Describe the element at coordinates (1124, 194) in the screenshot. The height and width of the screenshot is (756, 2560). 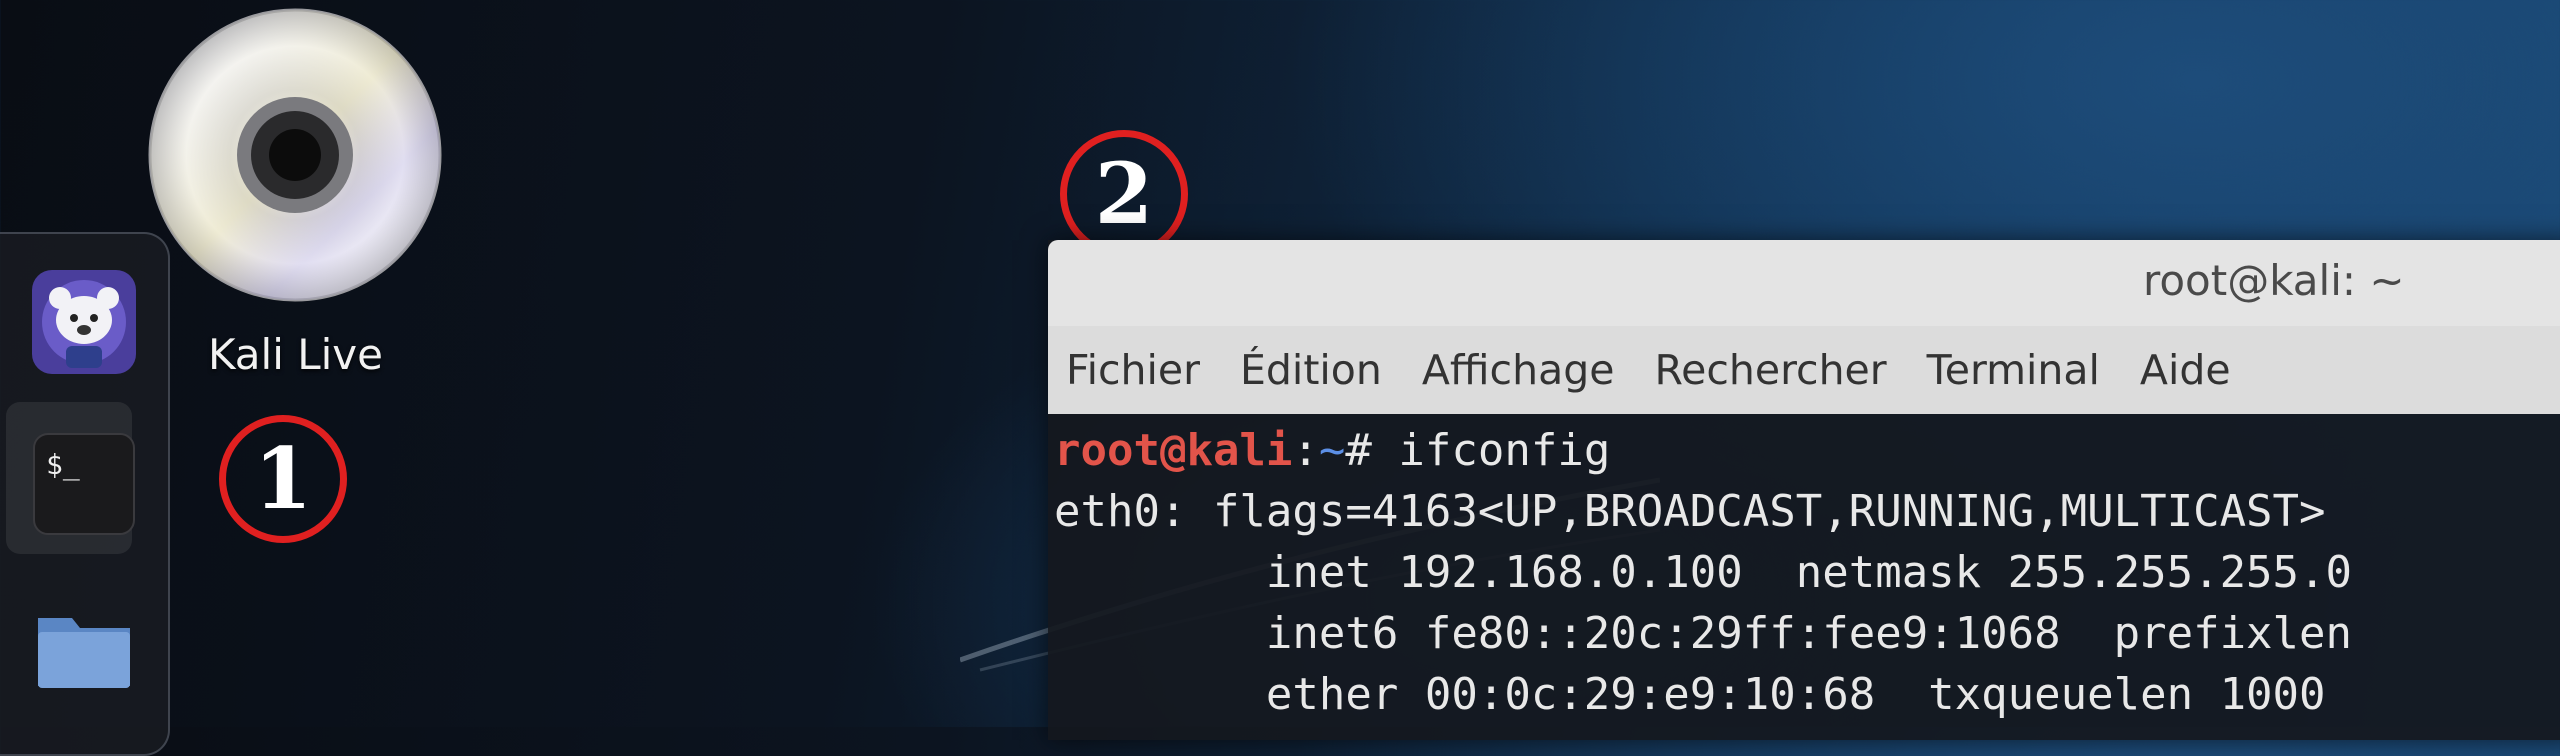
I see `callout-marker-2: 2` at that location.